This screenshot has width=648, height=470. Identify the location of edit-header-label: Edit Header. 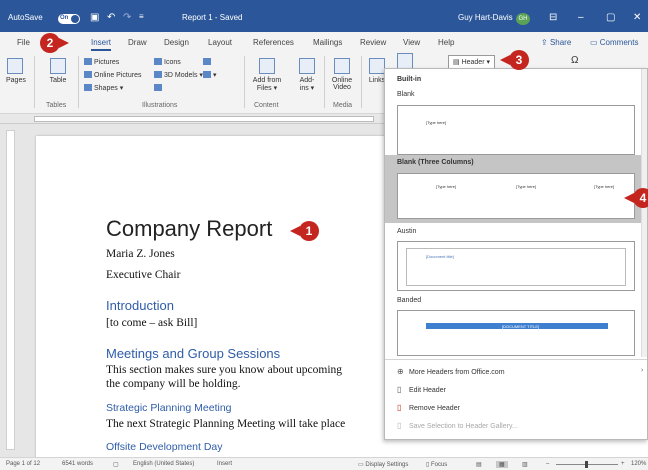
(427, 390).